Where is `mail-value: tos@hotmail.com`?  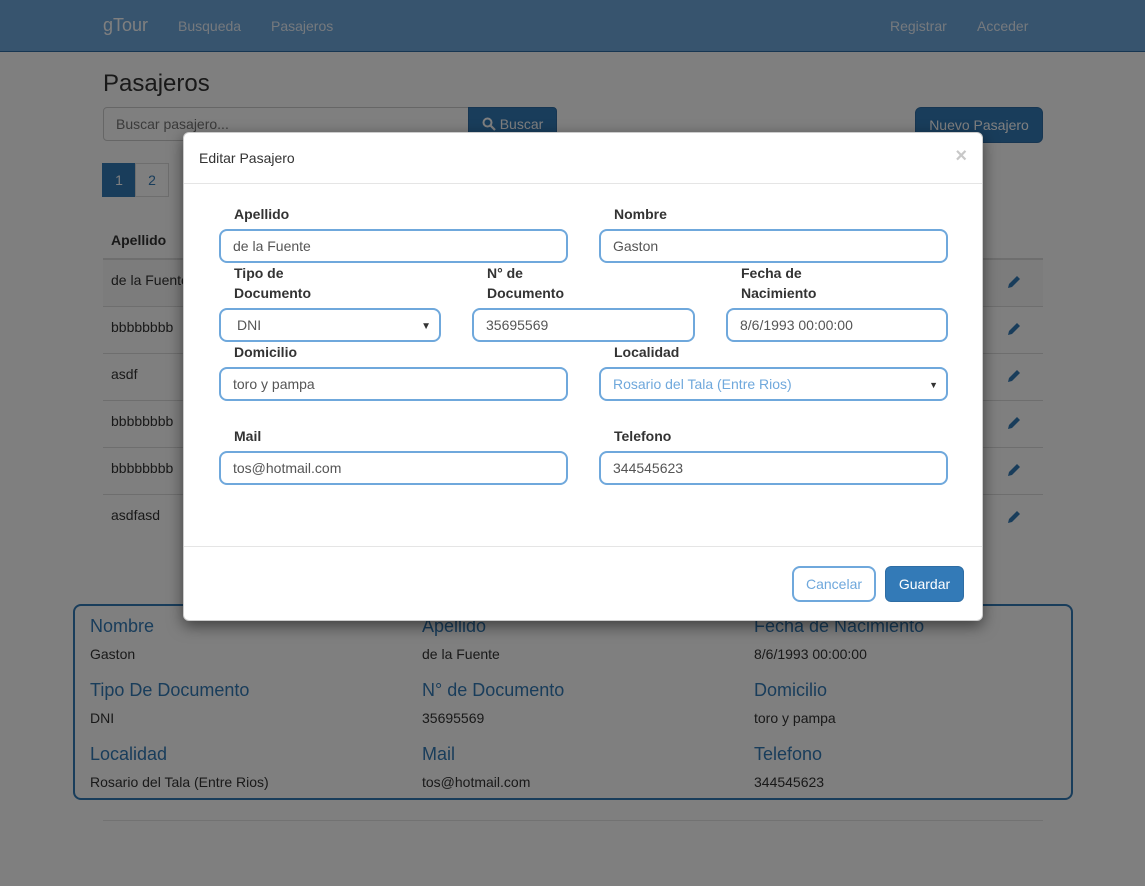
mail-value: tos@hotmail.com is located at coordinates (287, 468).